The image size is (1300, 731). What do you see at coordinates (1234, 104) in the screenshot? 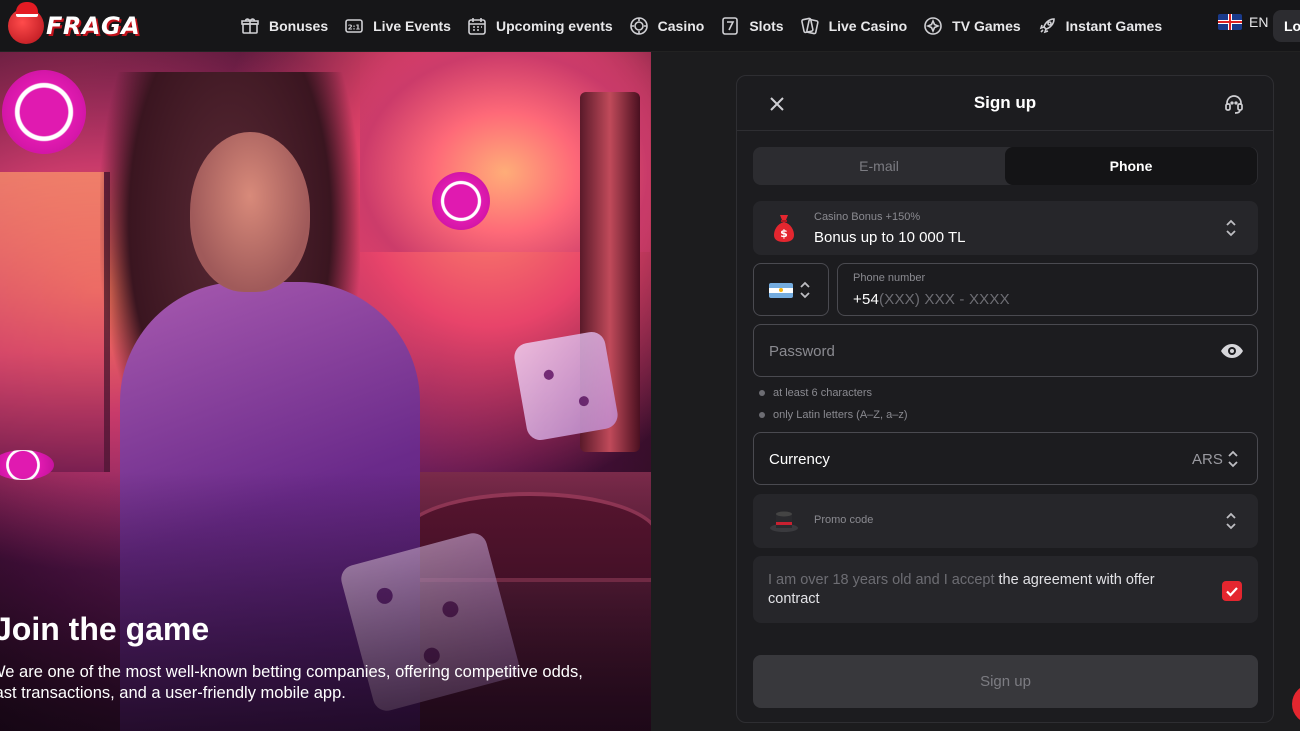
I see `support-headset-icon` at bounding box center [1234, 104].